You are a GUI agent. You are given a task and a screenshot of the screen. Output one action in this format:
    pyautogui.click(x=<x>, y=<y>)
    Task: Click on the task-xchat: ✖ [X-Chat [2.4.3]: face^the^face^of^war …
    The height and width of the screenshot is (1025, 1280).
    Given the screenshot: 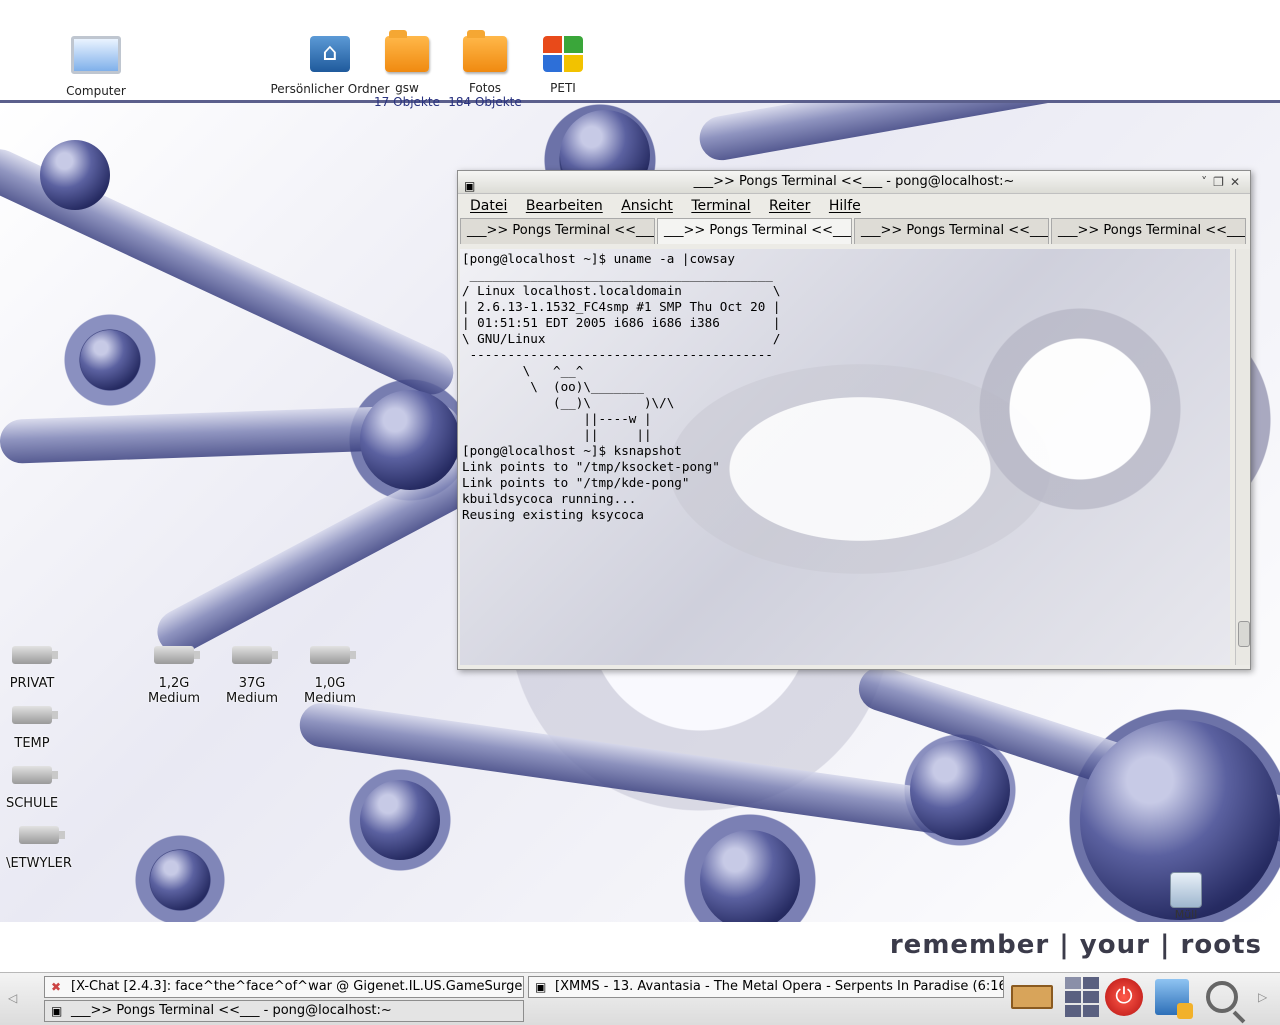 What is the action you would take?
    pyautogui.click(x=284, y=987)
    